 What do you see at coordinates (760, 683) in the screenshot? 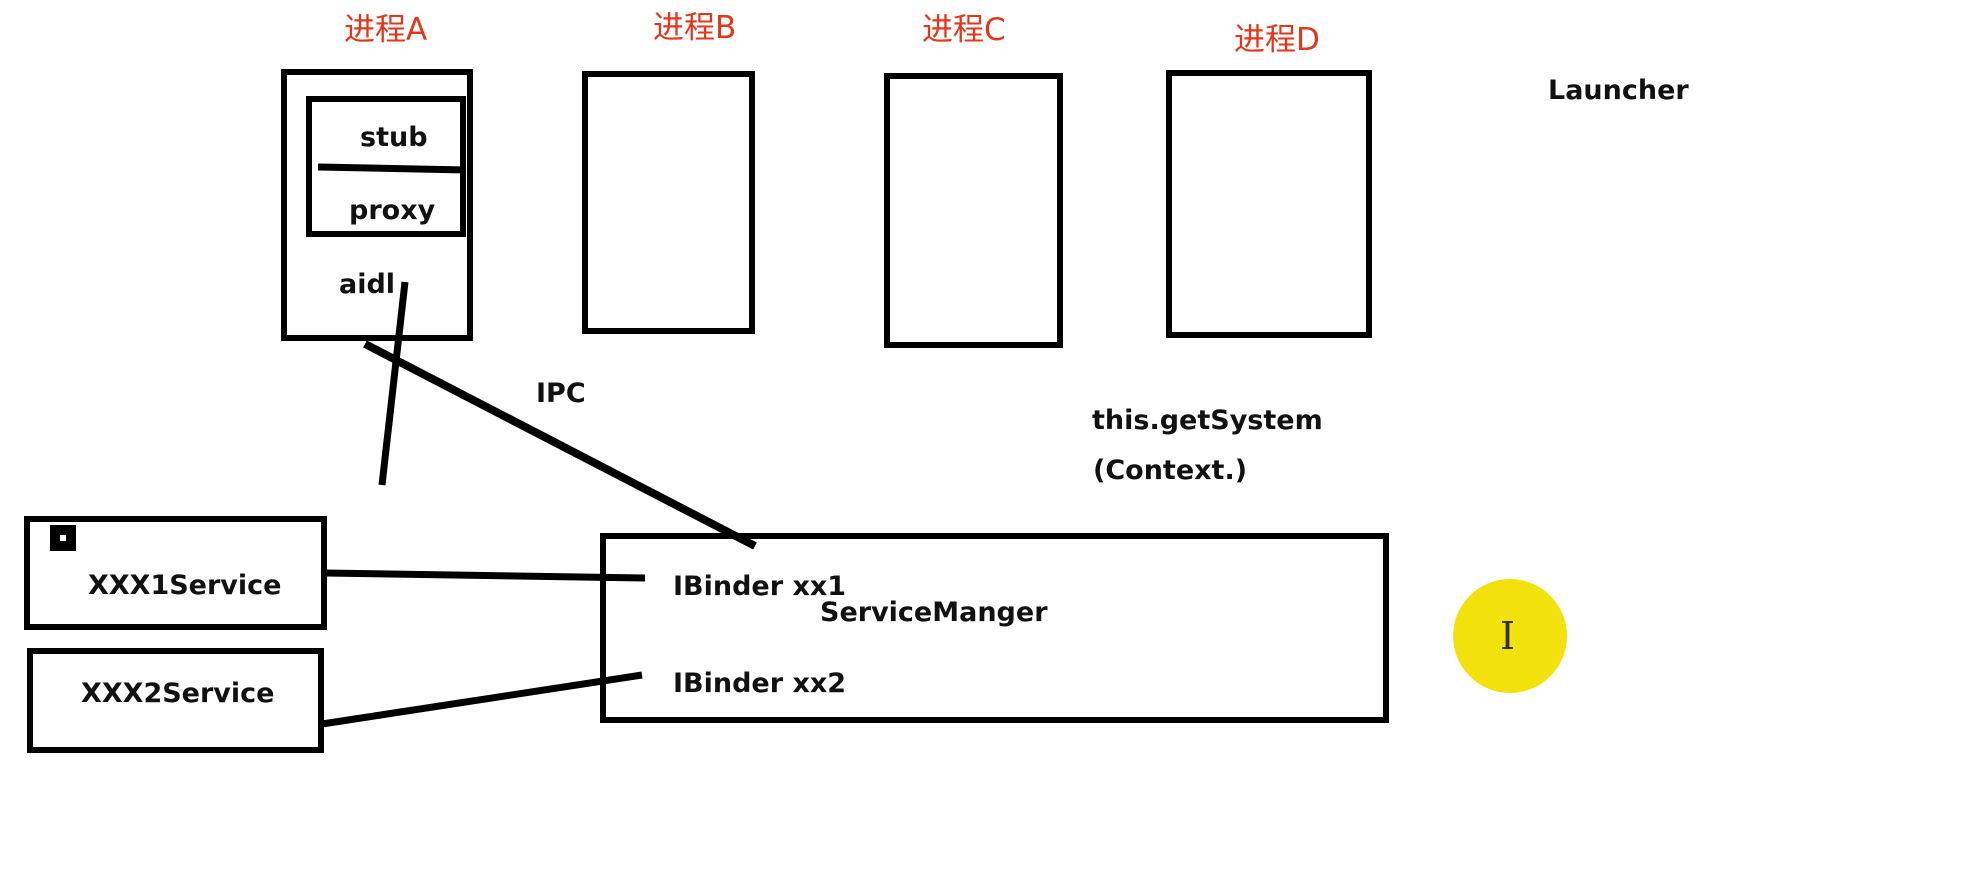
I see `binder2-label: IBinder xx2` at bounding box center [760, 683].